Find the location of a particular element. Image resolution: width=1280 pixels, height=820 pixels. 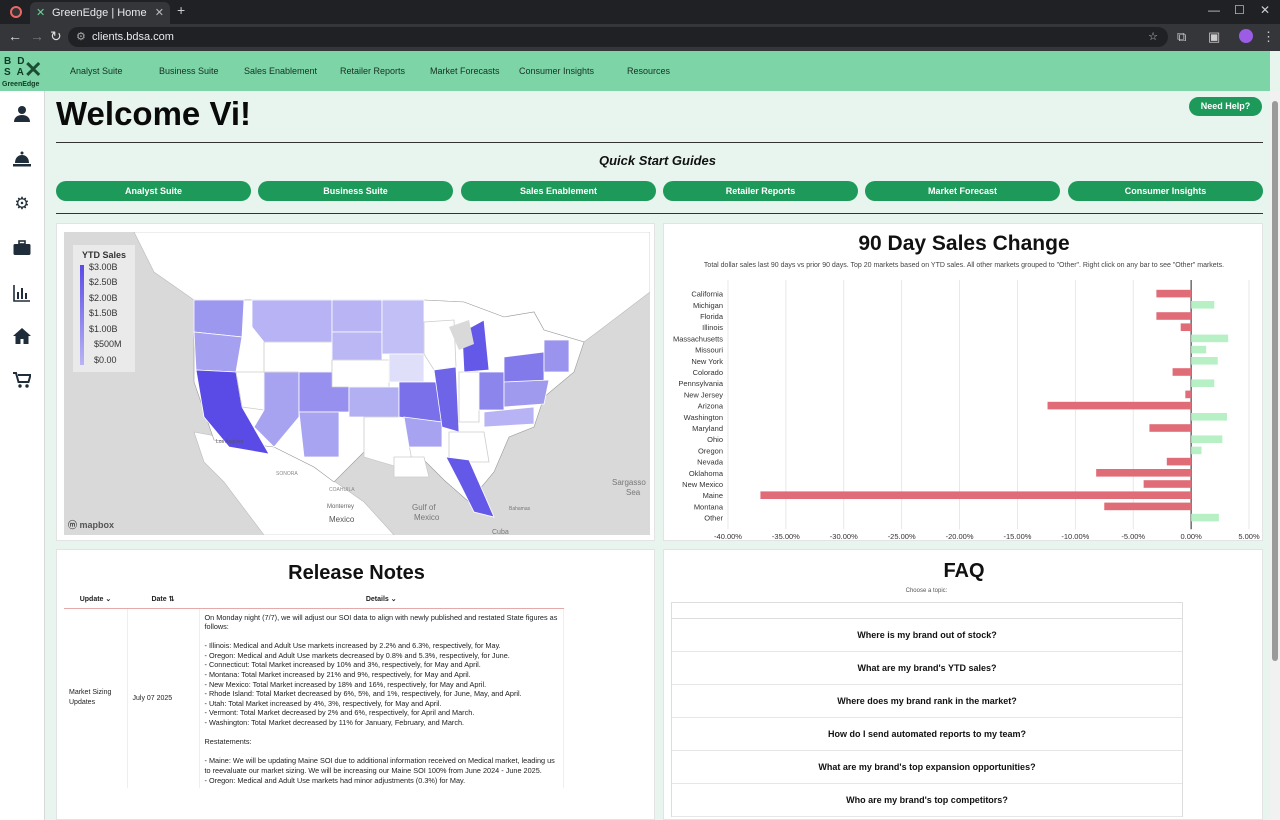

logo-subtitle: GreenEdge is located at coordinates (21, 84).